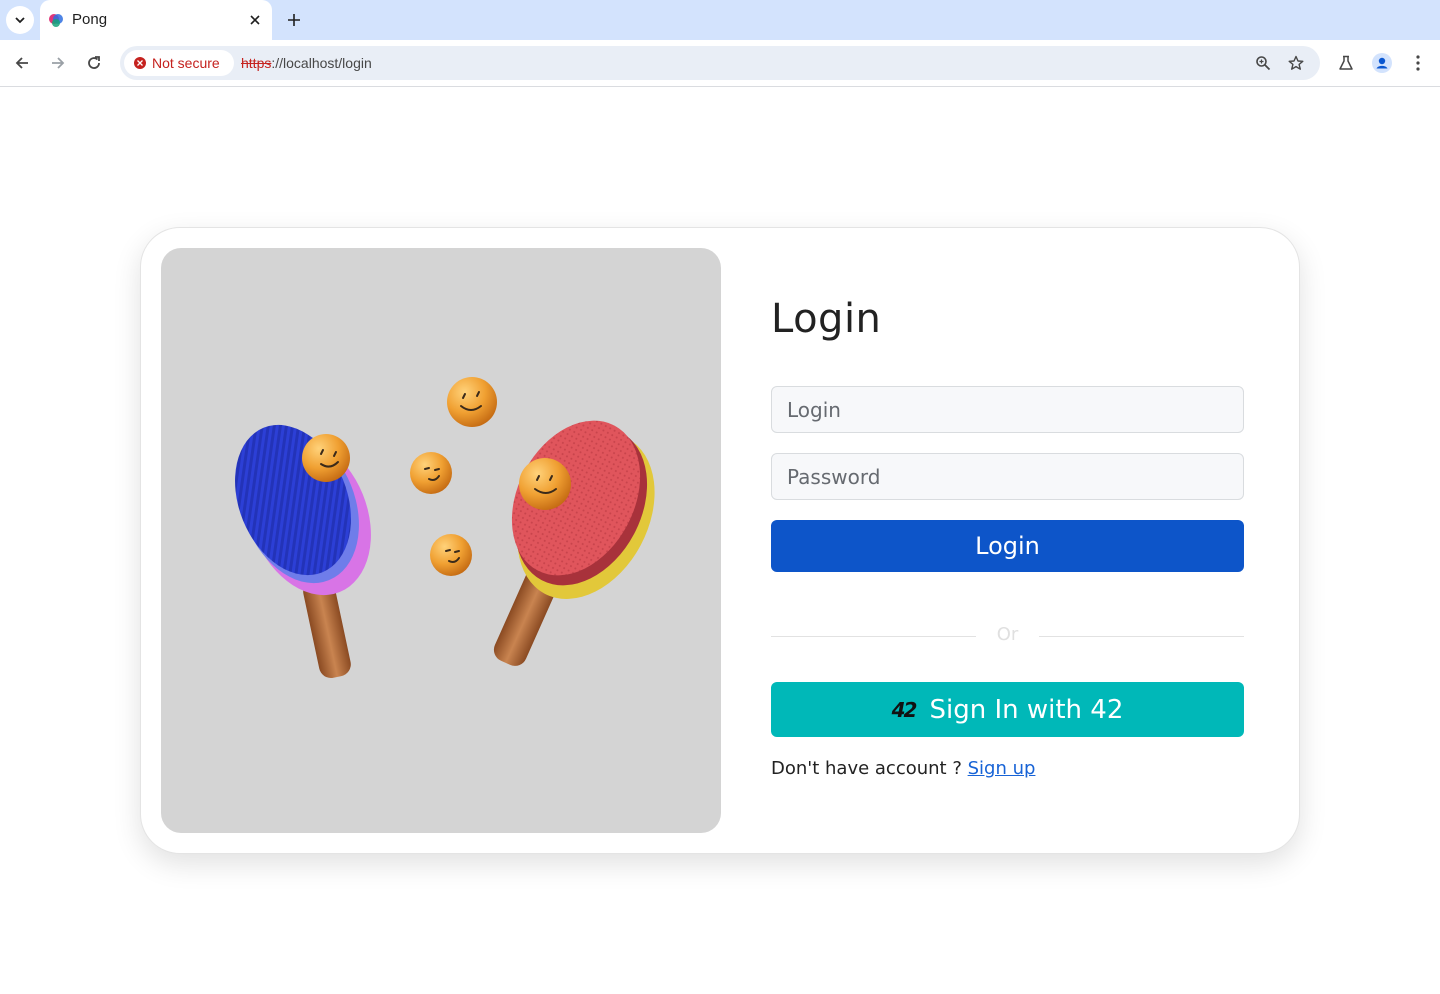  I want to click on or-divider: Or, so click(1007, 636).